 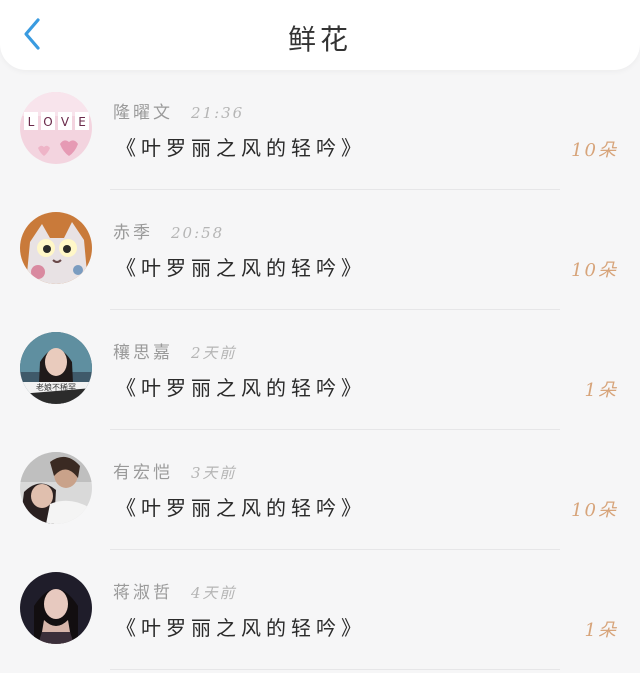 I want to click on sent-time: 4天前, so click(x=214, y=593).